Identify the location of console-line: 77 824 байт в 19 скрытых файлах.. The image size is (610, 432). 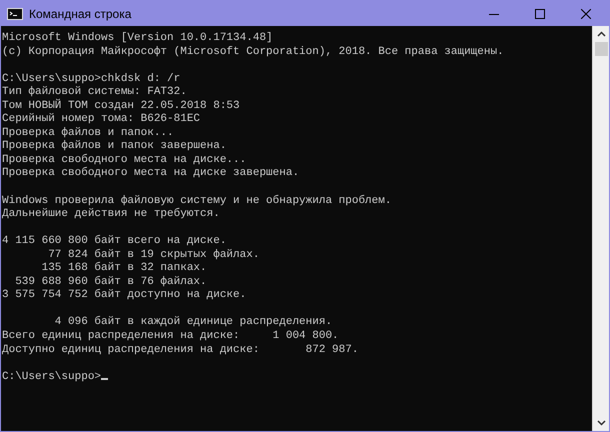
(153, 254).